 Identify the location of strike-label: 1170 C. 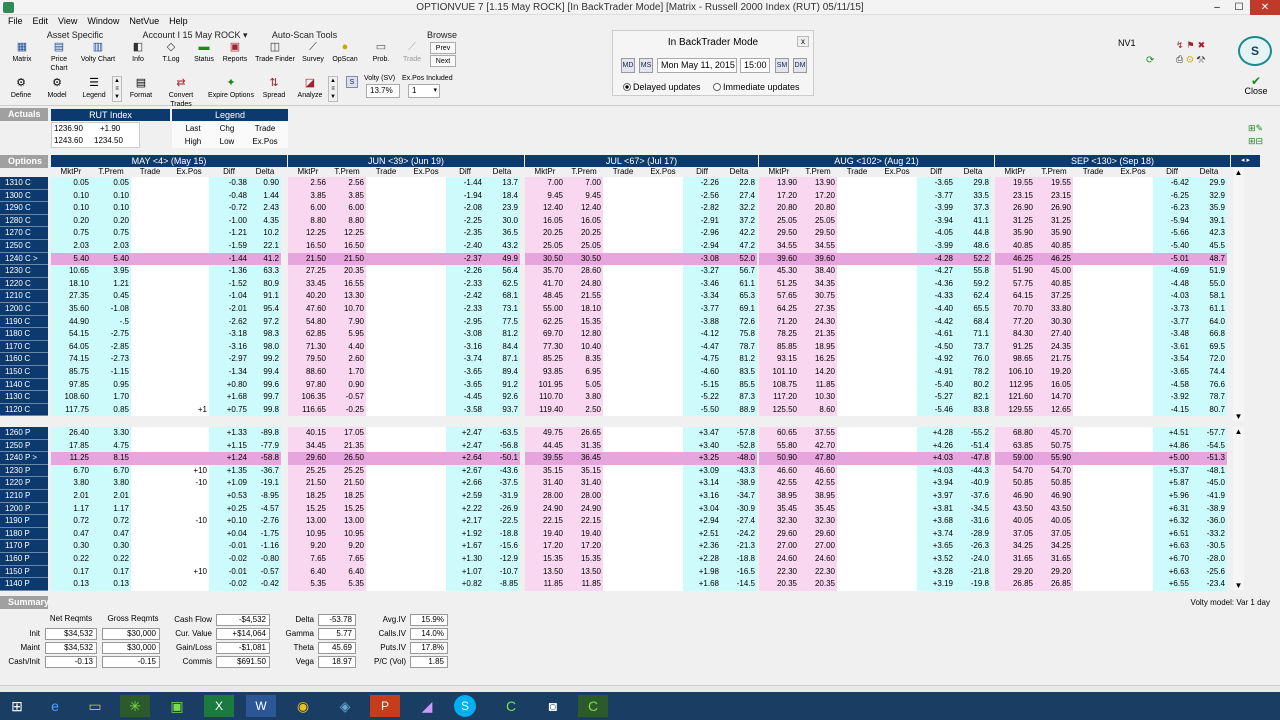
(24, 347).